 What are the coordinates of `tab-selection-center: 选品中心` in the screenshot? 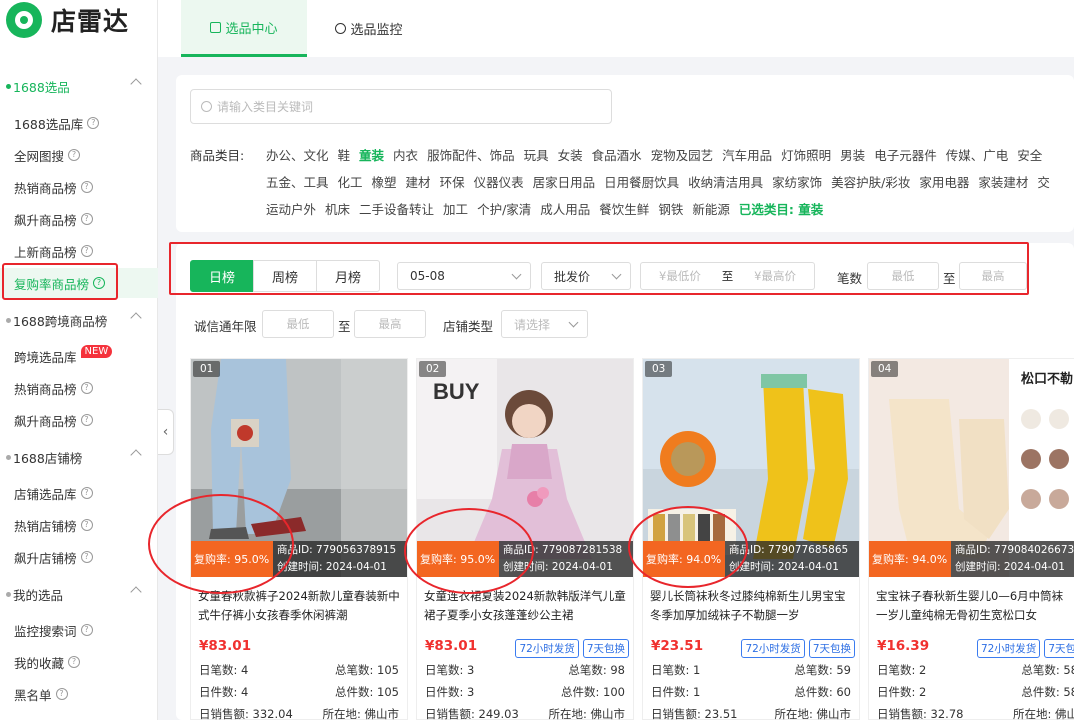 It's located at (244, 28).